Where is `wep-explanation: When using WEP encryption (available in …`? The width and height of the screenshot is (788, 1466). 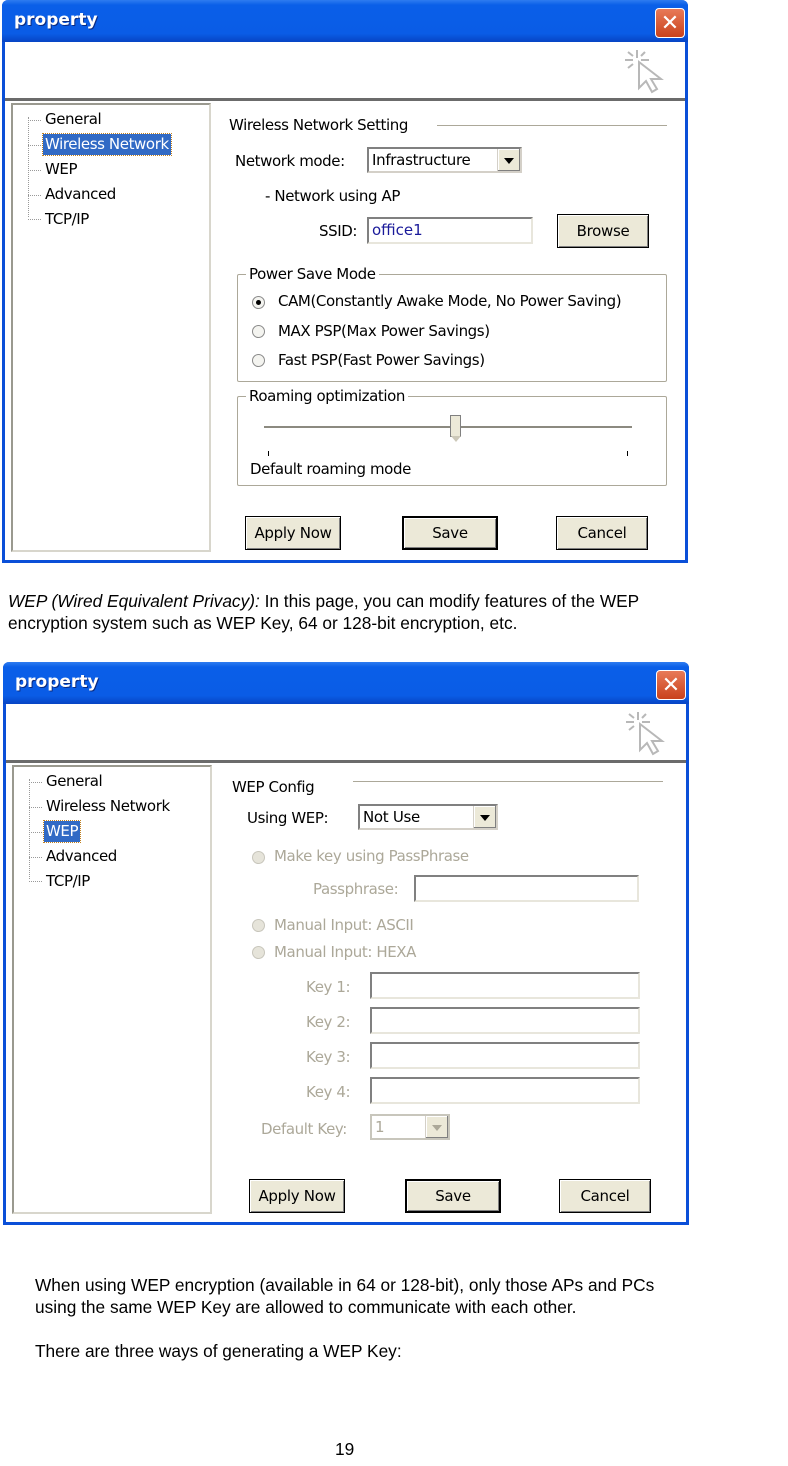 wep-explanation: When using WEP encryption (available in … is located at coordinates (411, 1318).